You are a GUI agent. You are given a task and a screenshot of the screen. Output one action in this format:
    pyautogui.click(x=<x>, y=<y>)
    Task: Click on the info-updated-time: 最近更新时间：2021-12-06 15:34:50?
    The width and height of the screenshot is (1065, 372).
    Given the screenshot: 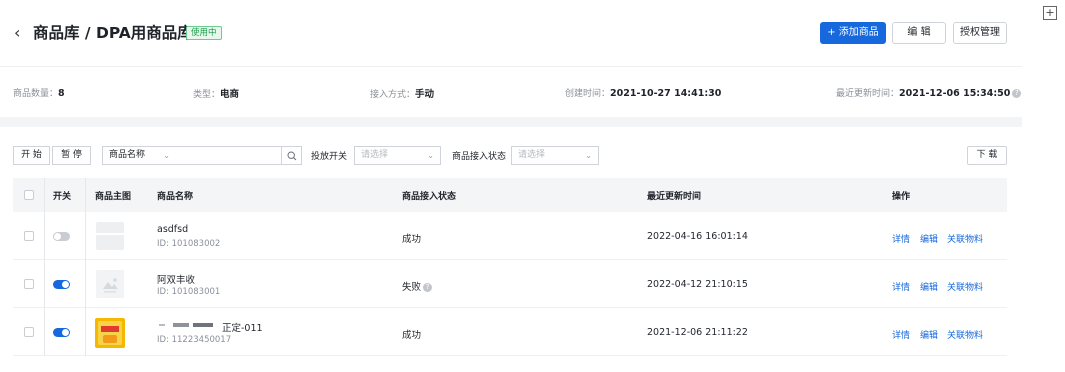 What is the action you would take?
    pyautogui.click(x=929, y=92)
    